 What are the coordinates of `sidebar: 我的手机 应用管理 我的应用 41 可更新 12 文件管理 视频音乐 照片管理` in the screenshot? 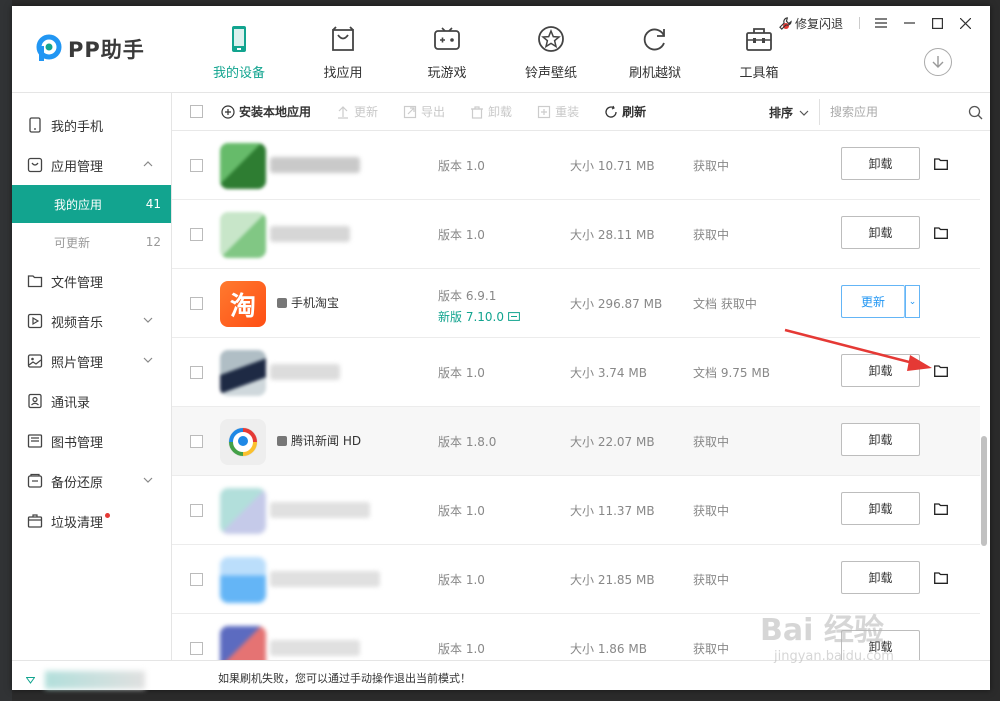 It's located at (92, 376).